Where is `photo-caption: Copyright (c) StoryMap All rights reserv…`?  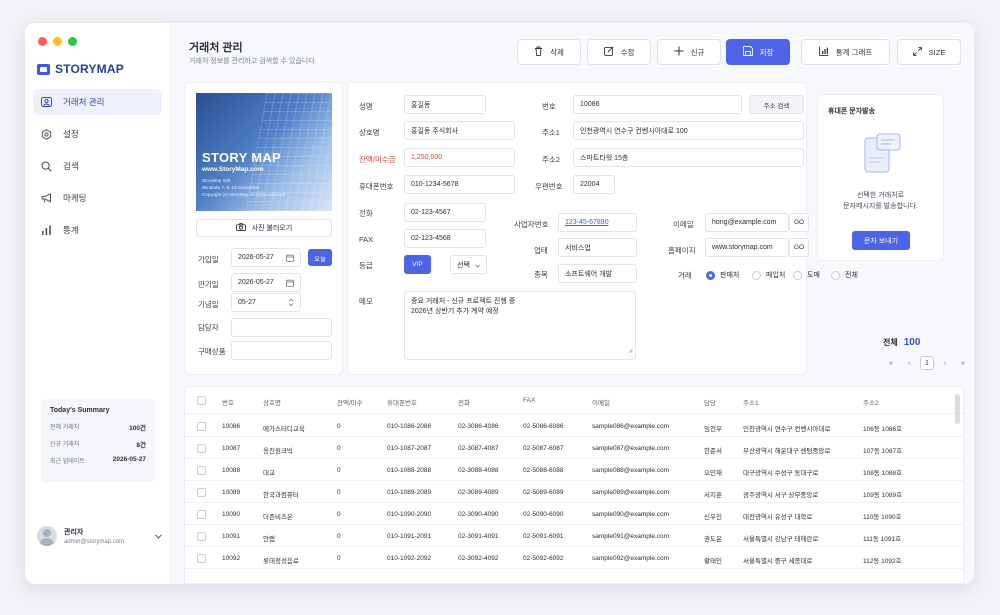 photo-caption: Copyright (c) StoryMap All rights reserv… is located at coordinates (244, 194).